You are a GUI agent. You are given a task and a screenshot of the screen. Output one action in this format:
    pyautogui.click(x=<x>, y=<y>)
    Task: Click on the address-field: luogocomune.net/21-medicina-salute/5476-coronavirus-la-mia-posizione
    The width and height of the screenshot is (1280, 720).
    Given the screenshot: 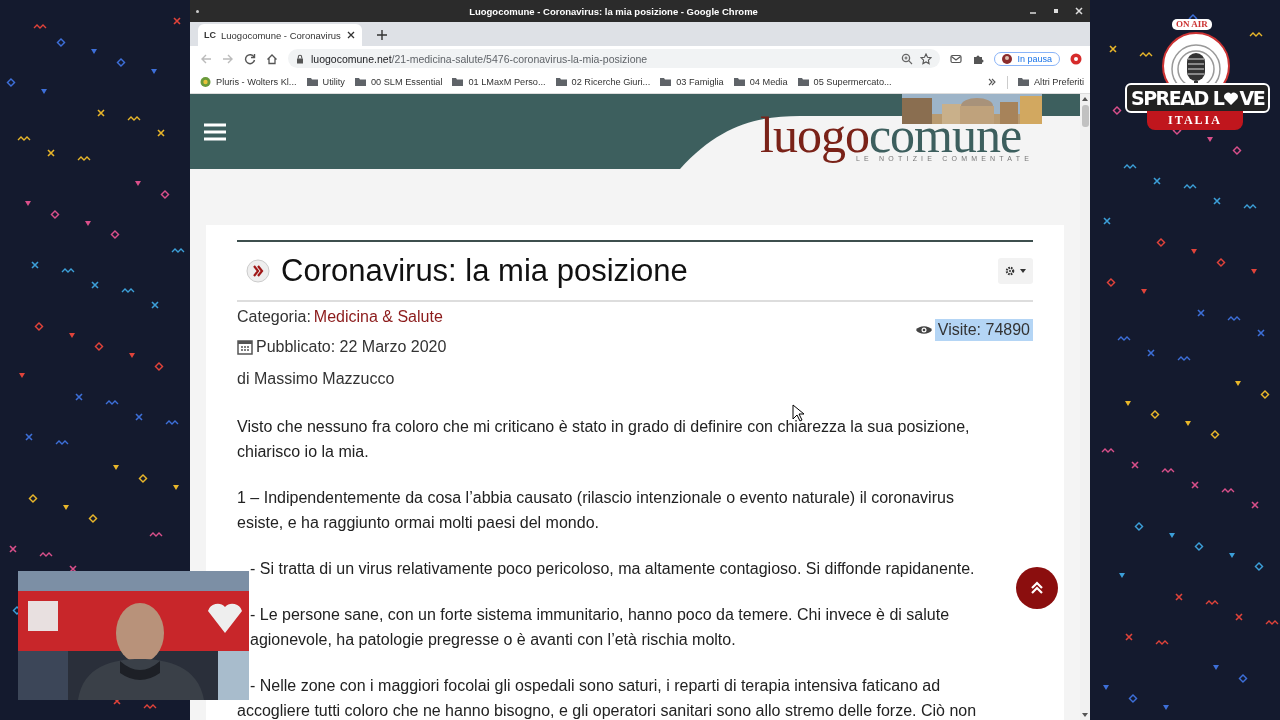 What is the action you would take?
    pyautogui.click(x=614, y=58)
    